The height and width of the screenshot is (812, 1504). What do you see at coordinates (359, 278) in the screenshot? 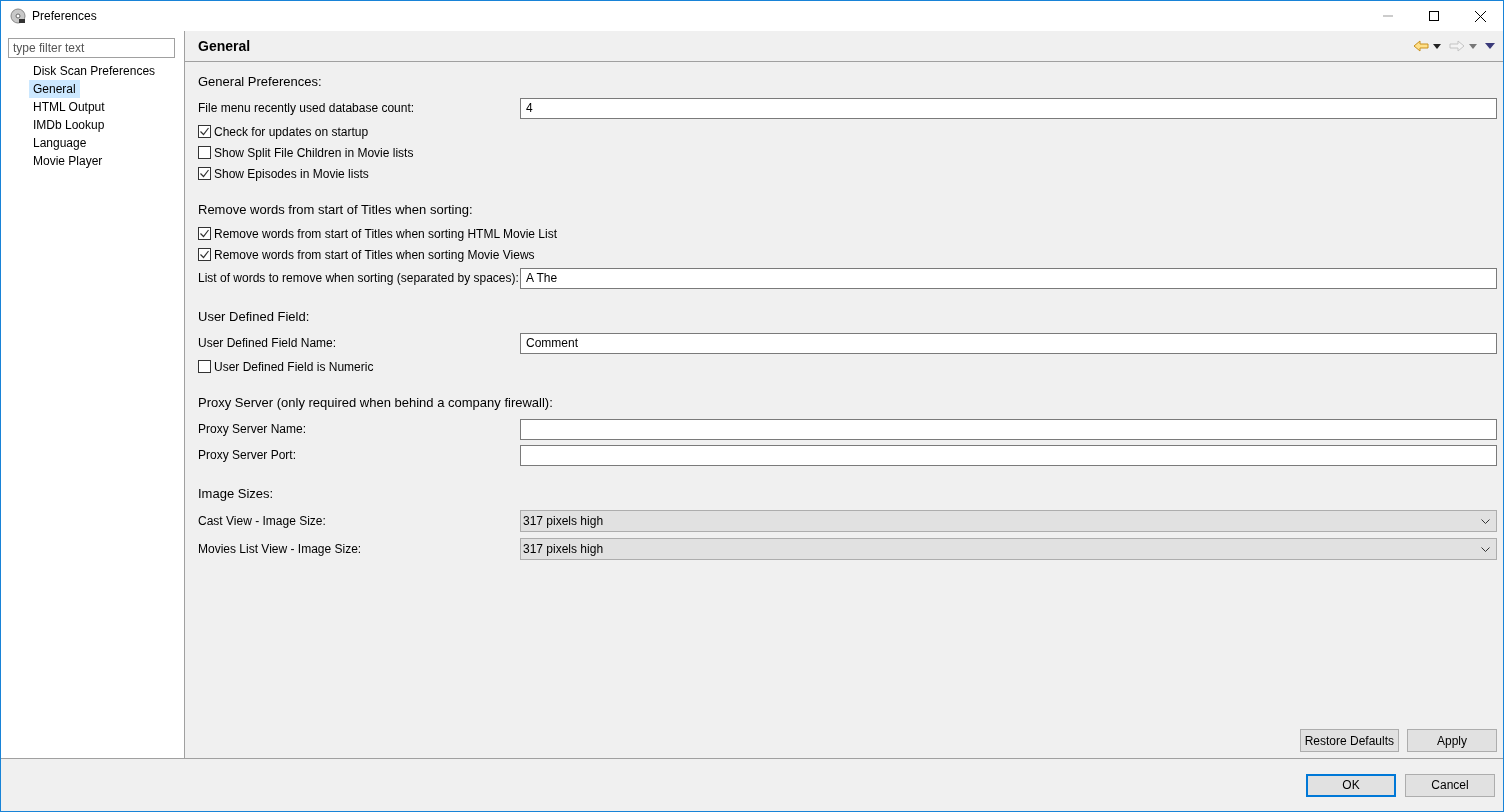
I see `field-label: List of words to remove when sorting (separated by spaces):` at bounding box center [359, 278].